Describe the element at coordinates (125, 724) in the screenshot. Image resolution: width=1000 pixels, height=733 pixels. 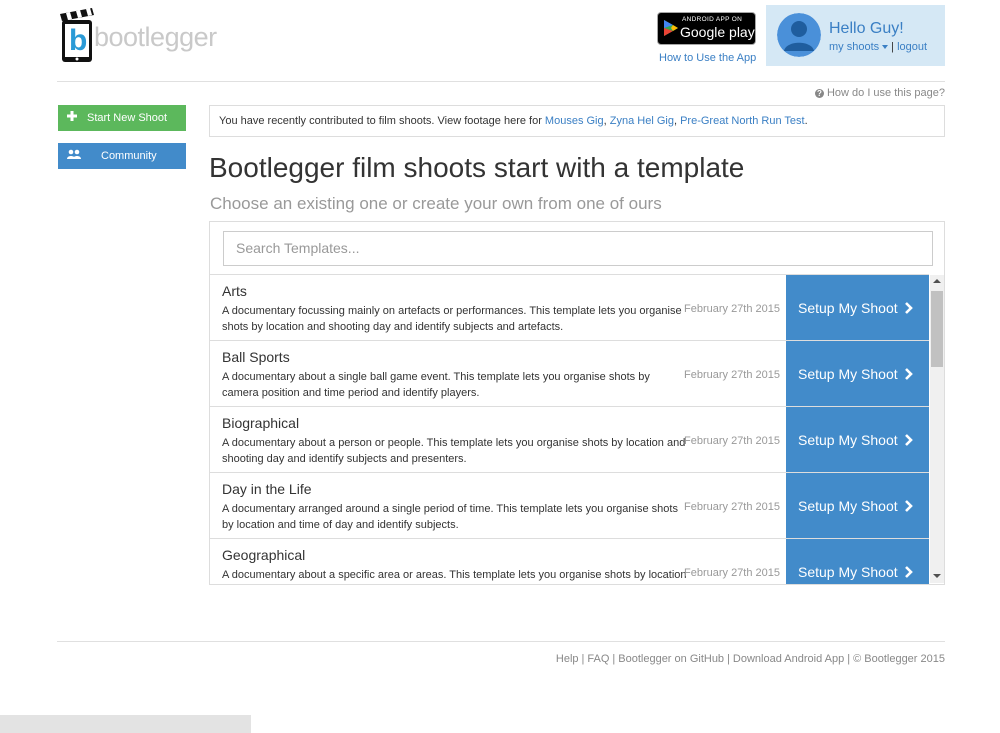
I see `browser-status-bar` at that location.